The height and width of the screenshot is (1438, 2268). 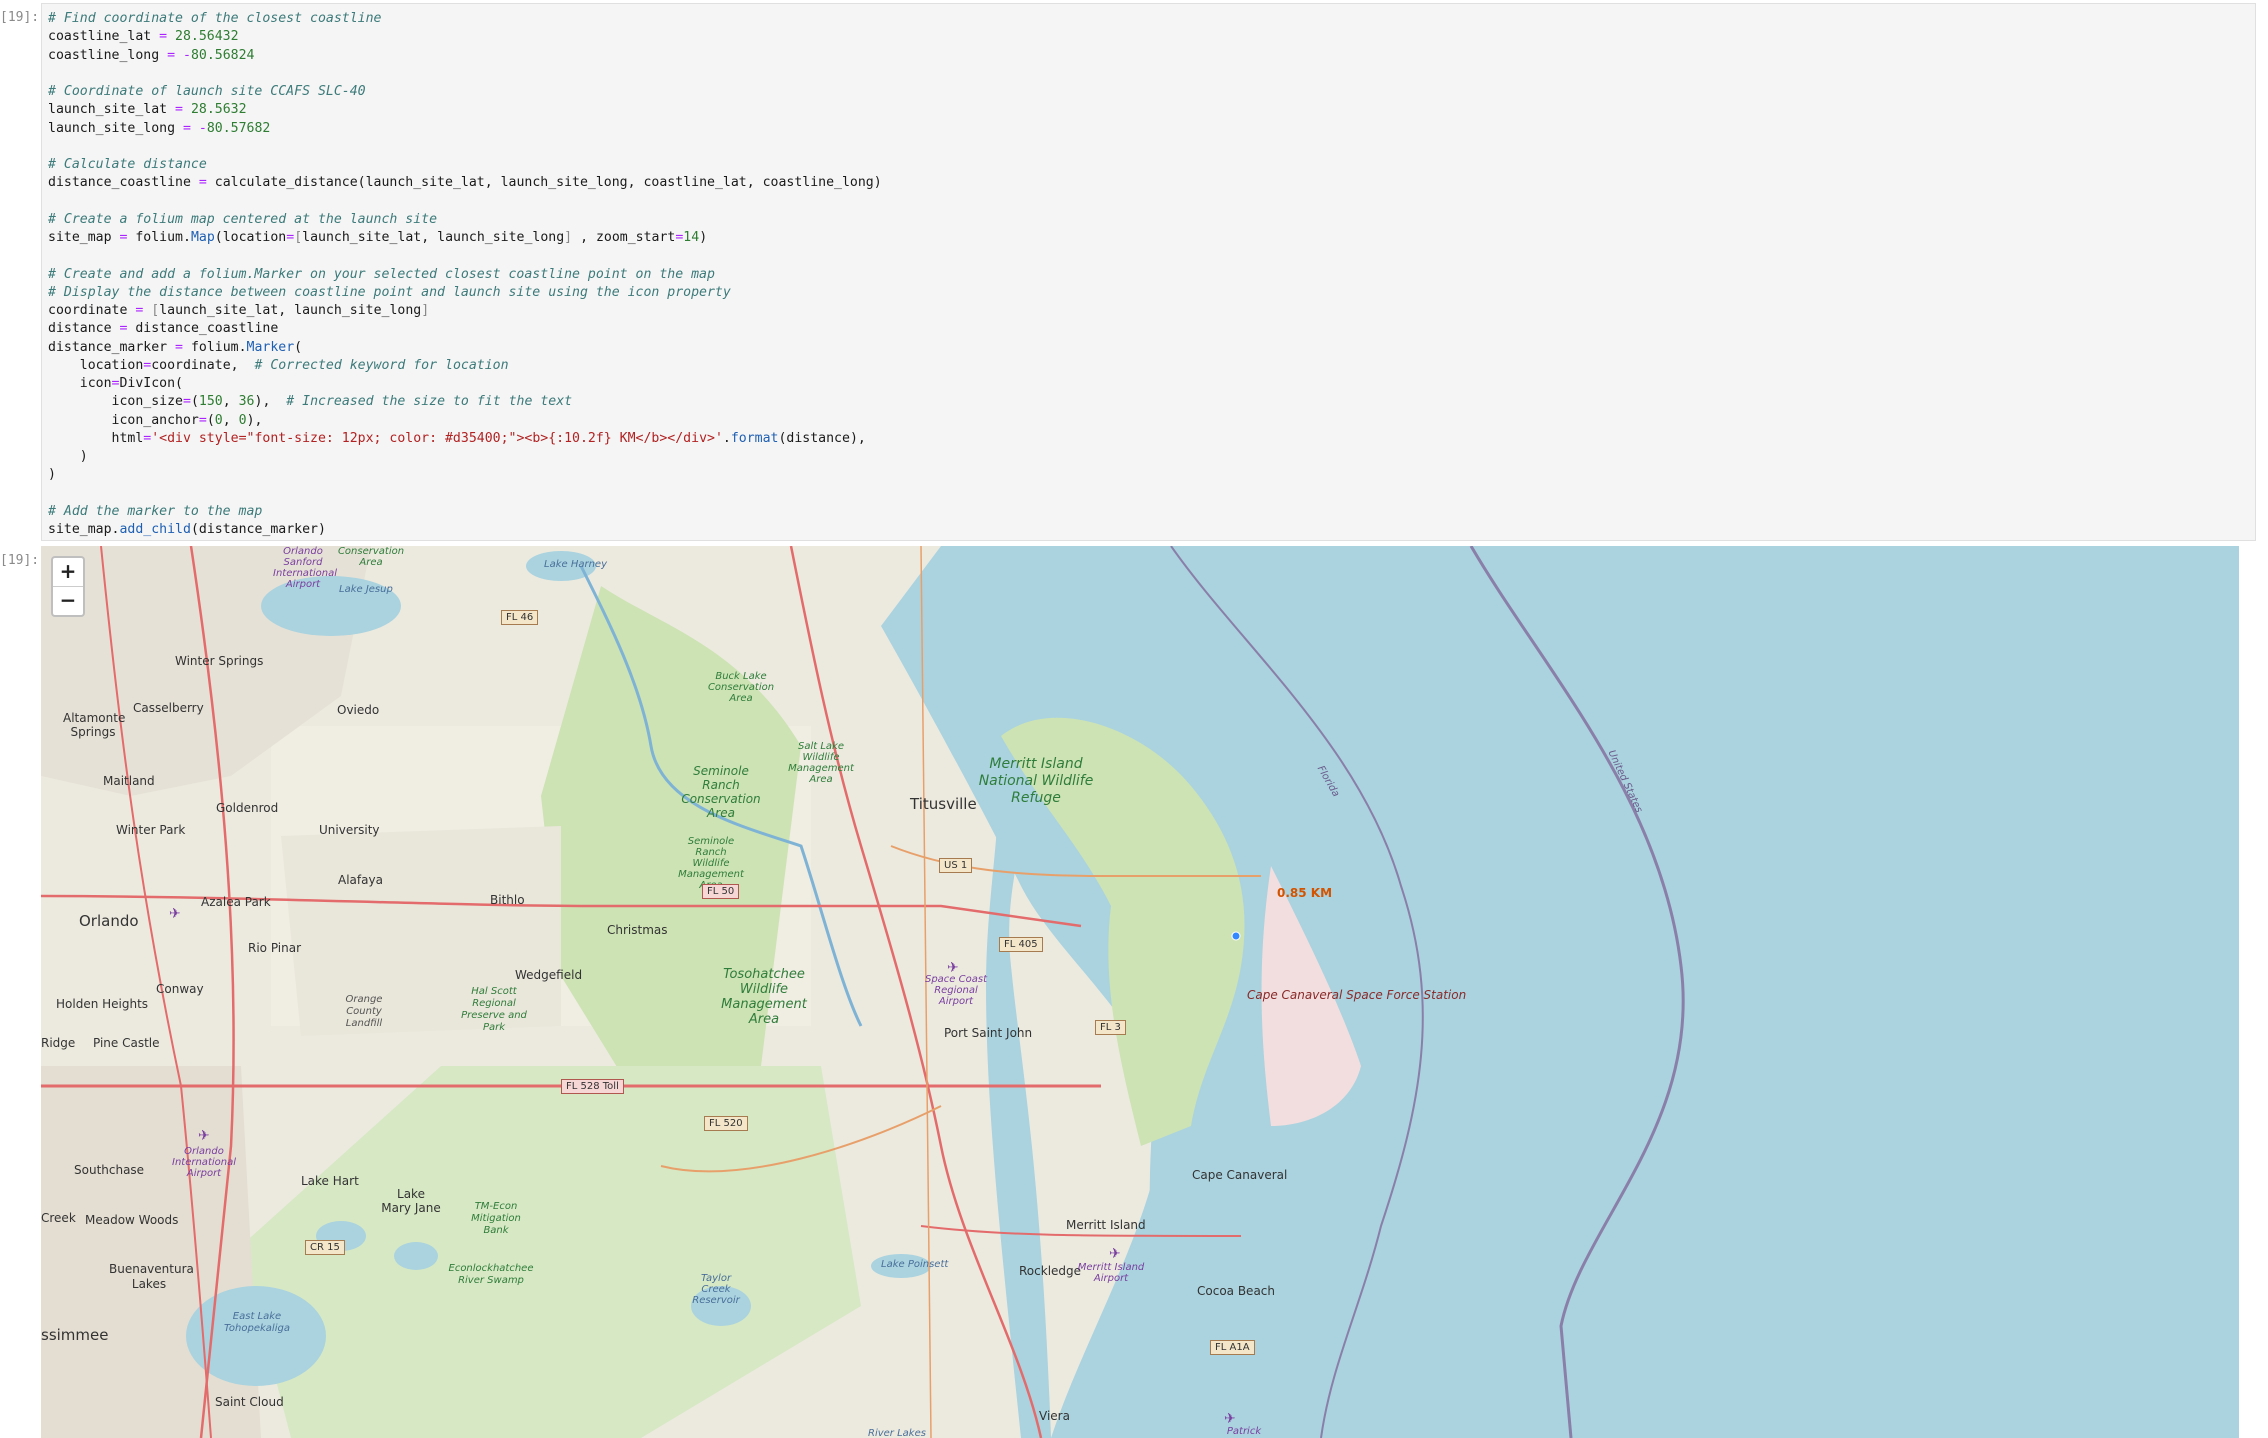 I want to click on park-label: Econlockhatchee River Swamp, so click(x=491, y=1274).